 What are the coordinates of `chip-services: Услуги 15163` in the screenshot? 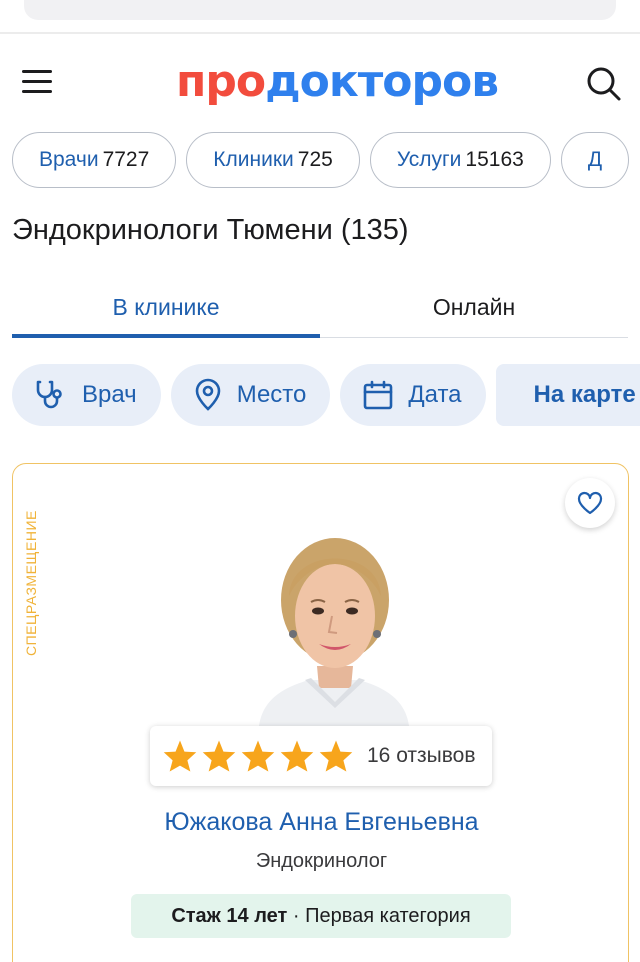 It's located at (460, 160).